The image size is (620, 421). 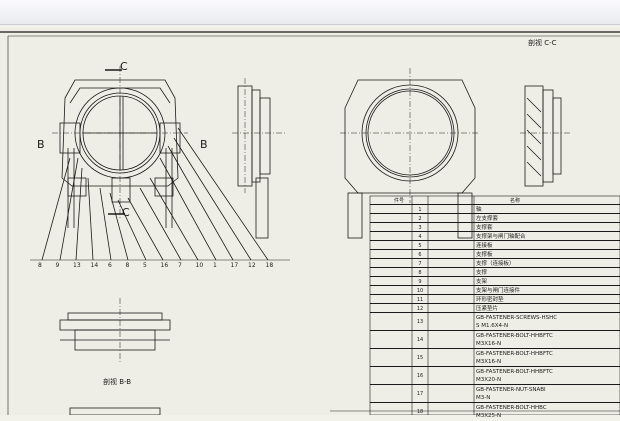 I want to click on bom-item-number: 12, so click(x=420, y=308).